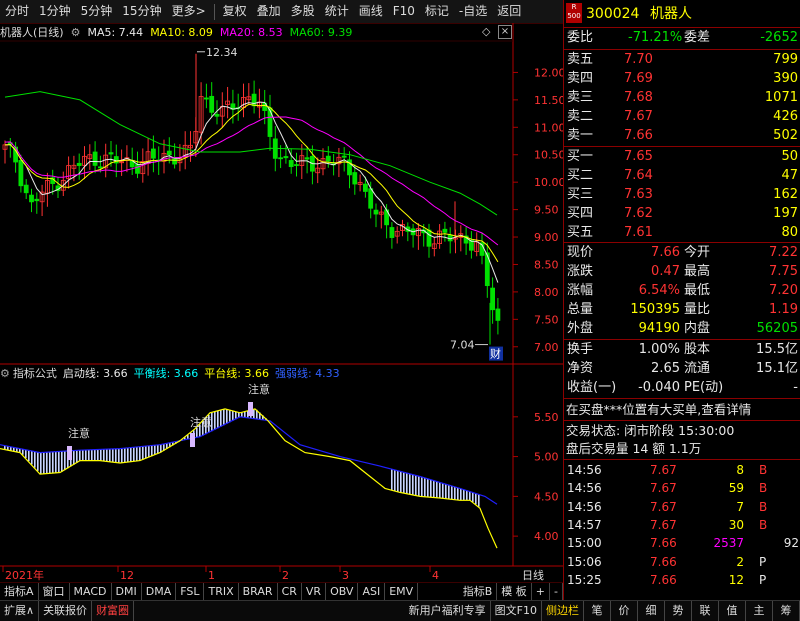 The image size is (800, 621). What do you see at coordinates (546, 292) in the screenshot?
I see `price-tick: 8.00` at bounding box center [546, 292].